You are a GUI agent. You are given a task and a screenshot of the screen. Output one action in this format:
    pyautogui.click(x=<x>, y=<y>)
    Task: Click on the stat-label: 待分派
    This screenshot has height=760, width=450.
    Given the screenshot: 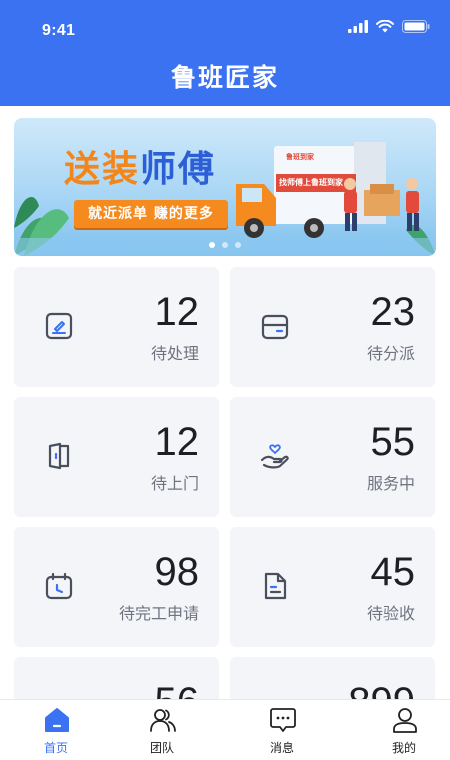 What is the action you would take?
    pyautogui.click(x=390, y=353)
    